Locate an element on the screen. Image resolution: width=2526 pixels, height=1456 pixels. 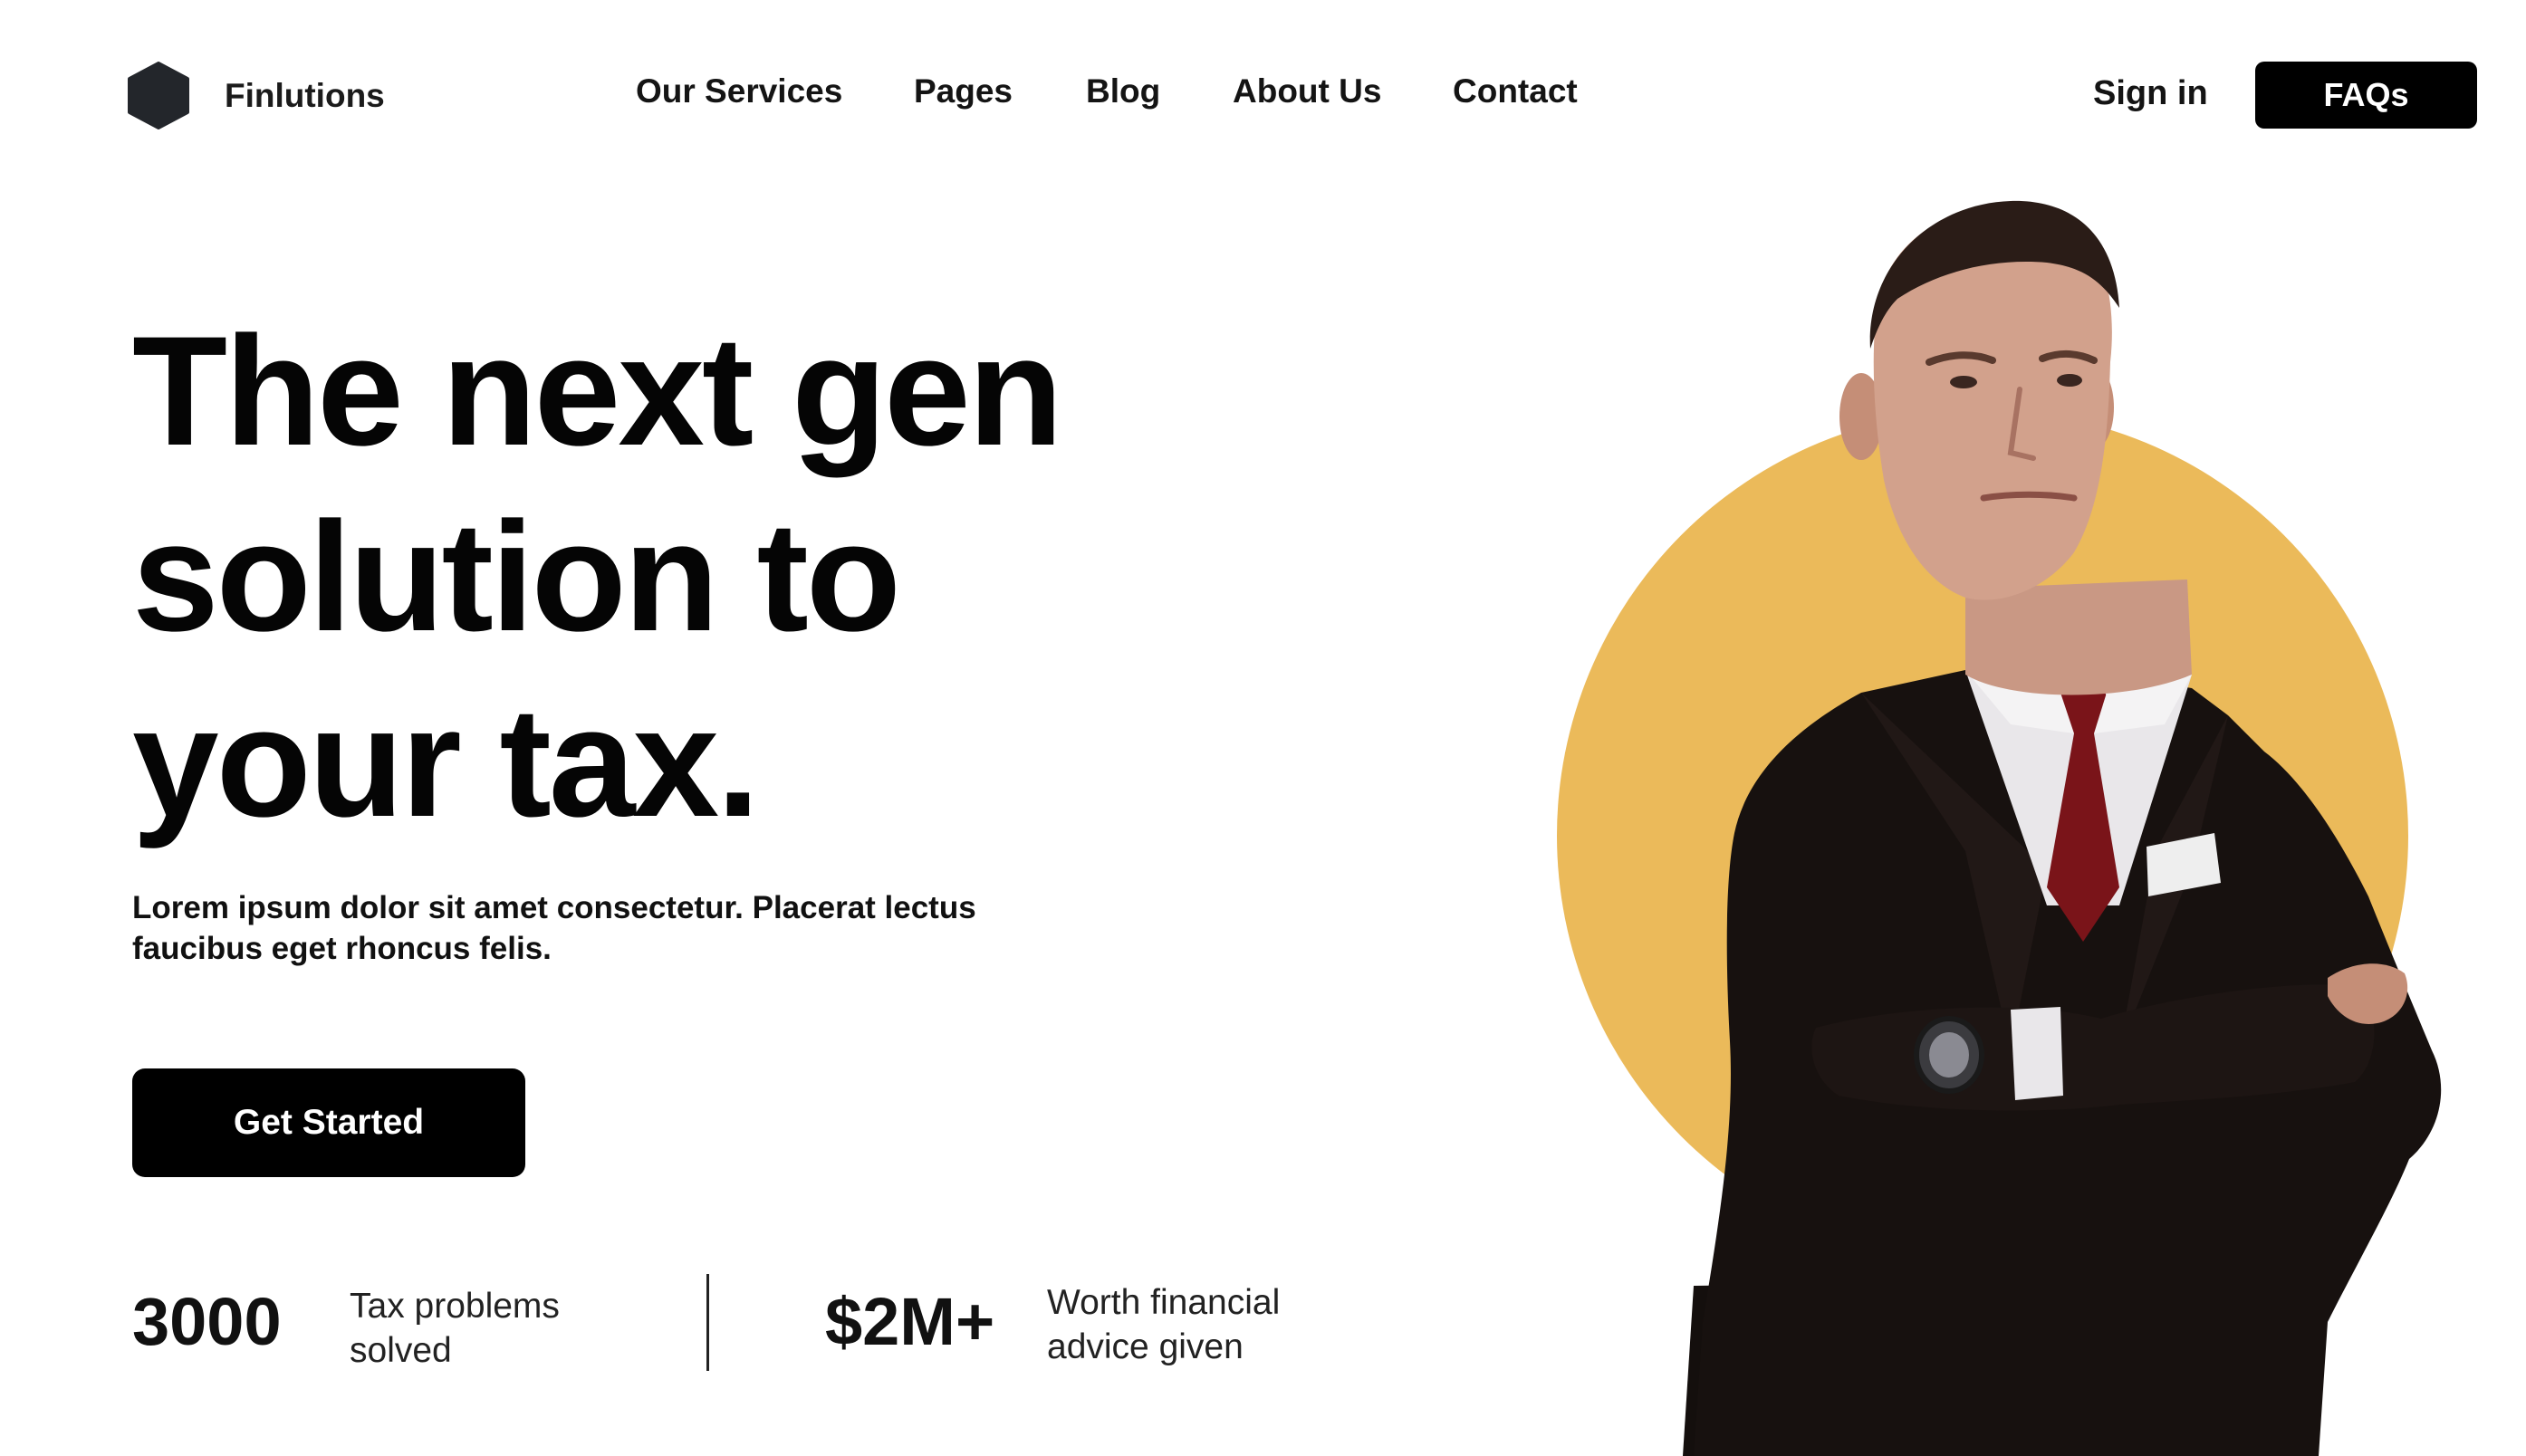
hexagon-logo-icon is located at coordinates (158, 96).